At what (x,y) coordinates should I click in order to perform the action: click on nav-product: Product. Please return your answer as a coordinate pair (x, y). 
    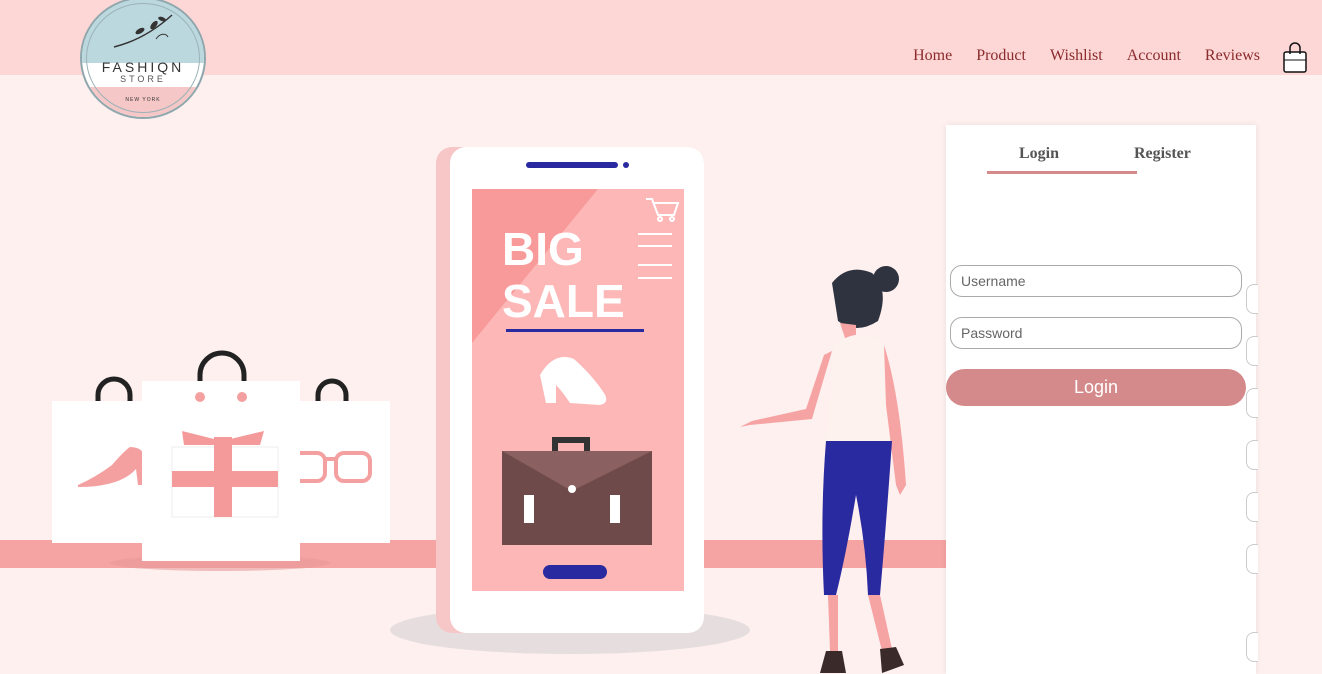
    Looking at the image, I should click on (1001, 56).